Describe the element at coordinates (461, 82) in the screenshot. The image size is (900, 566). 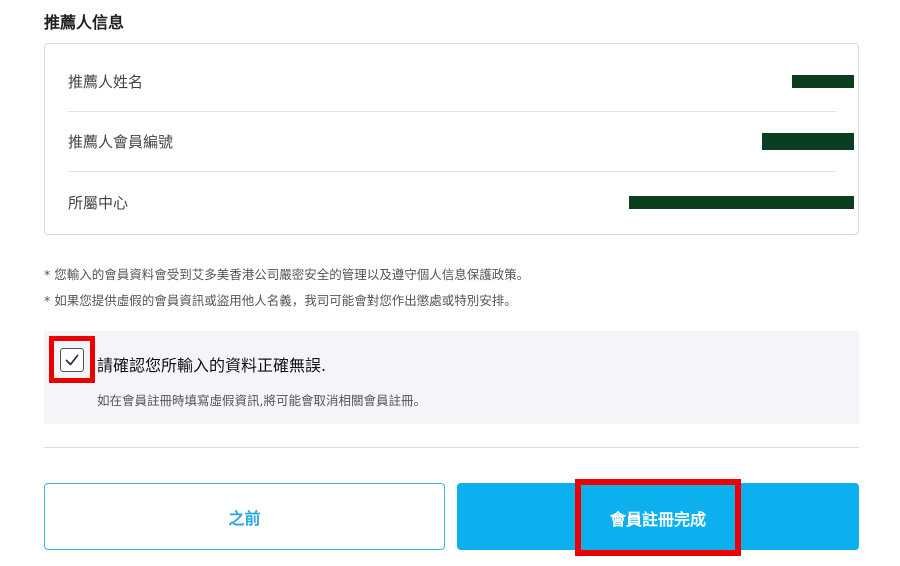
I see `referrer-name-row: 推薦人姓名` at that location.